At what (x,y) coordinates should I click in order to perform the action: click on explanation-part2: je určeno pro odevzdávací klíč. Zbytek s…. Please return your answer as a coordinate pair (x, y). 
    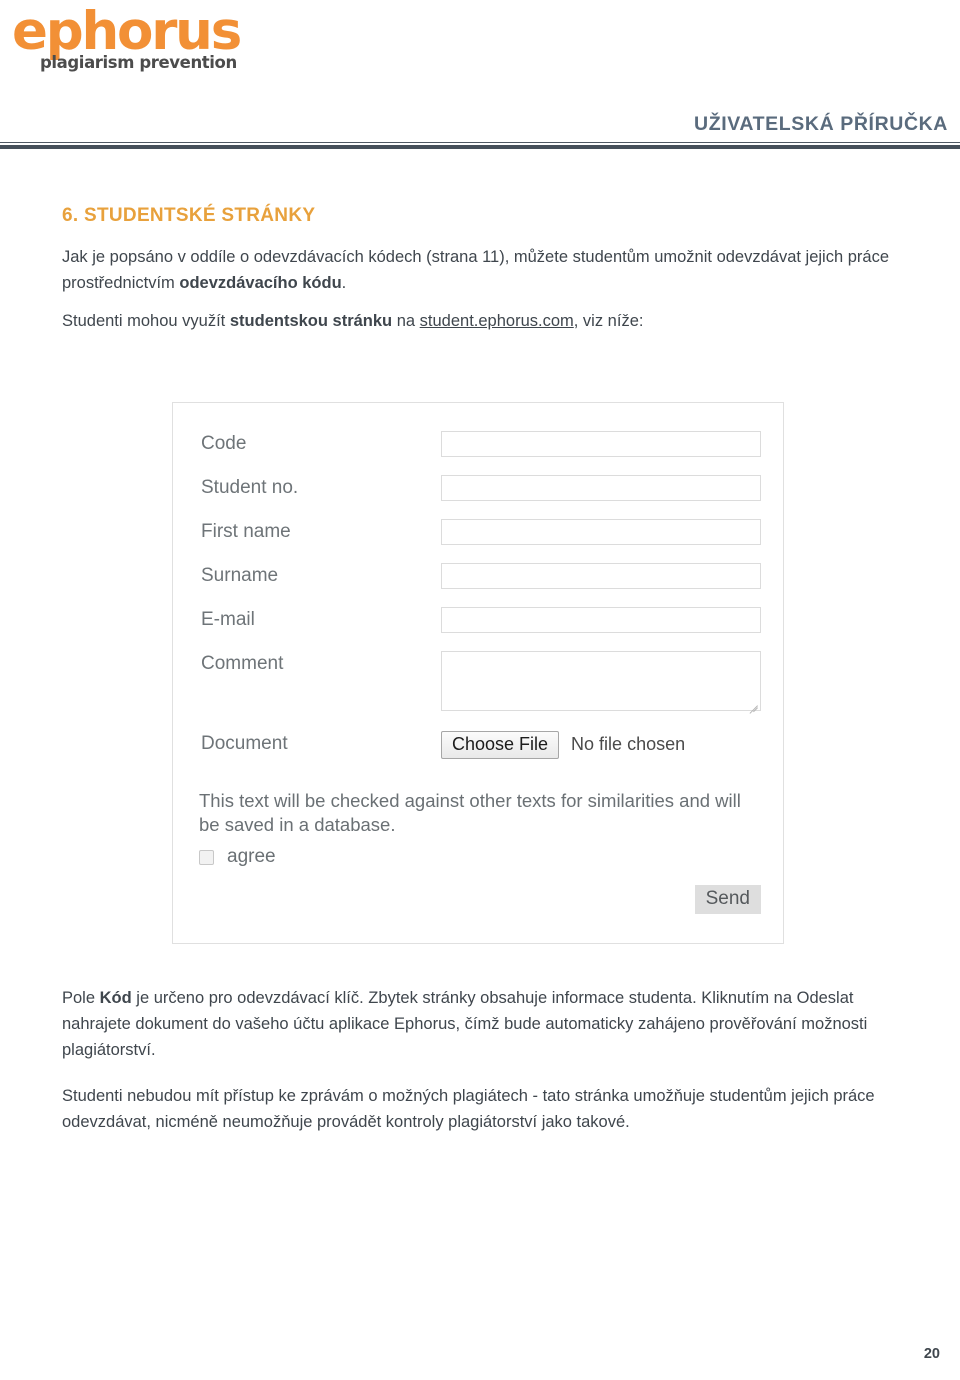
    Looking at the image, I should click on (465, 1024).